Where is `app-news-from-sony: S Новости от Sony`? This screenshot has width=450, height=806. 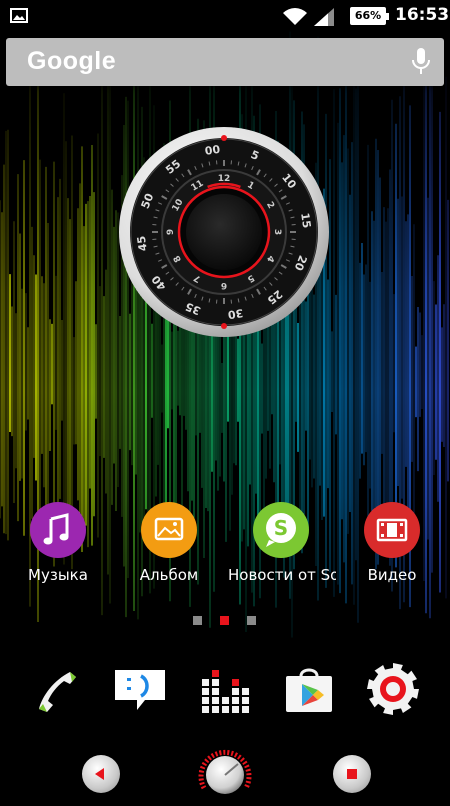 app-news-from-sony: S Новости от Sony is located at coordinates (281, 543).